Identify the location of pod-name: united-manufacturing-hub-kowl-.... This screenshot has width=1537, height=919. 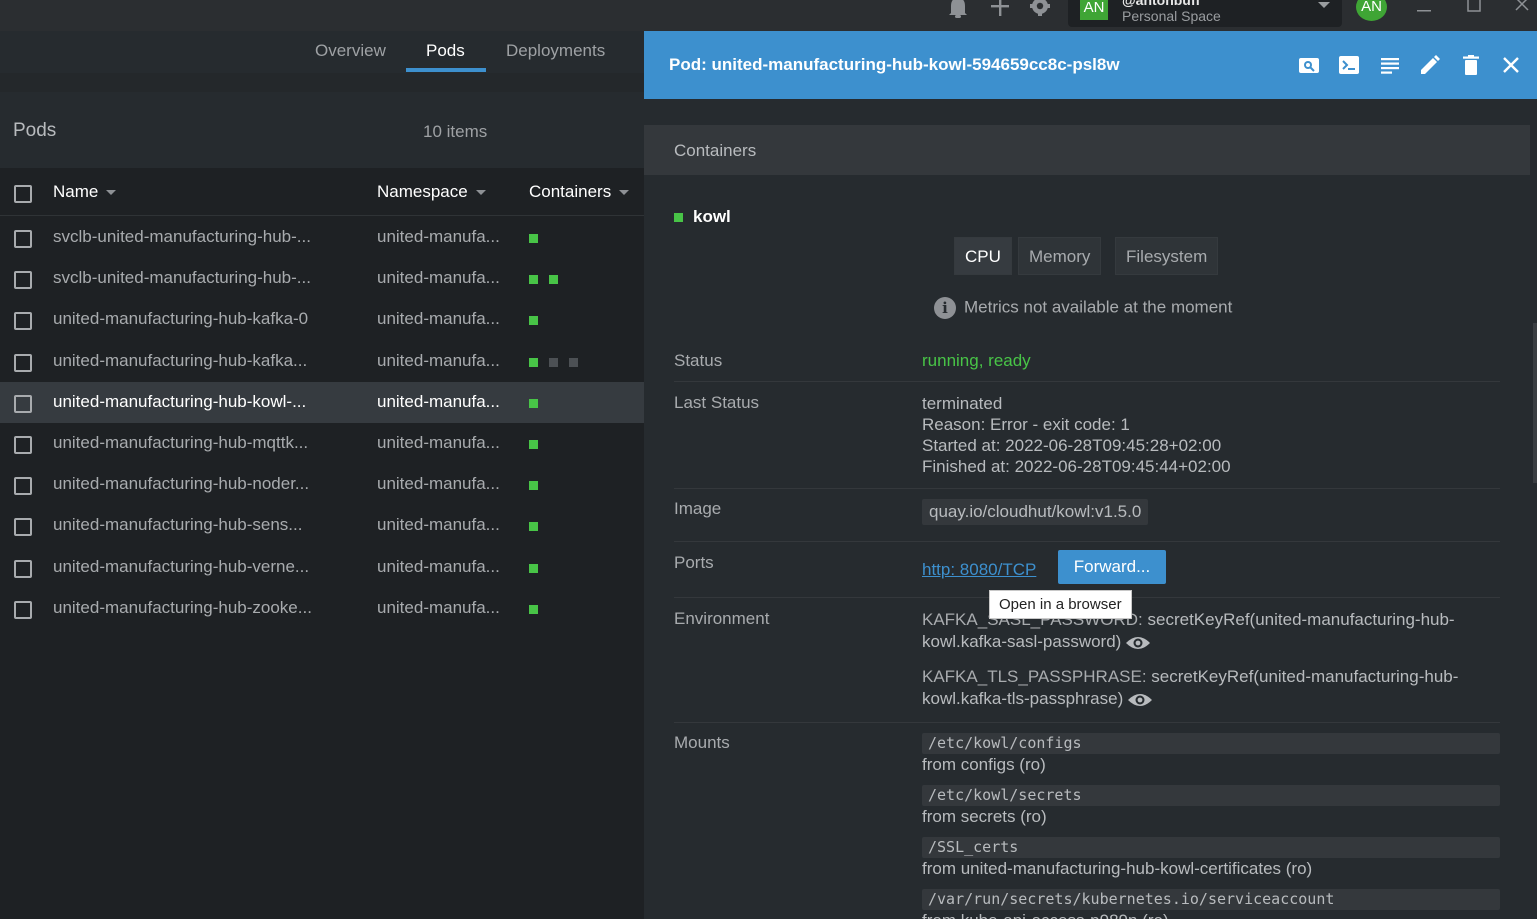
(180, 401).